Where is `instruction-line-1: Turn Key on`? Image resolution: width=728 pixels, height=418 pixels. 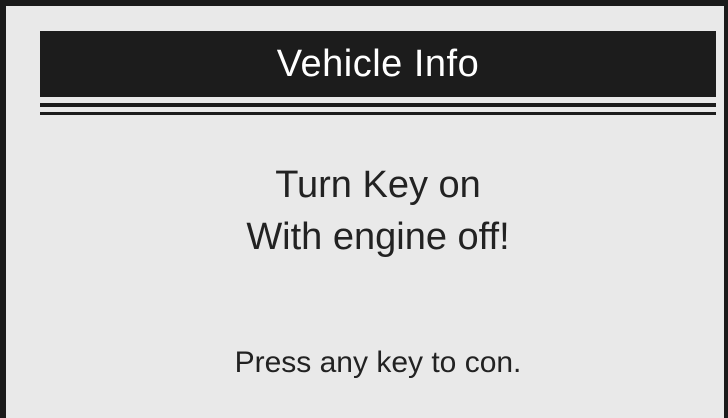
instruction-line-1: Turn Key on is located at coordinates (378, 185).